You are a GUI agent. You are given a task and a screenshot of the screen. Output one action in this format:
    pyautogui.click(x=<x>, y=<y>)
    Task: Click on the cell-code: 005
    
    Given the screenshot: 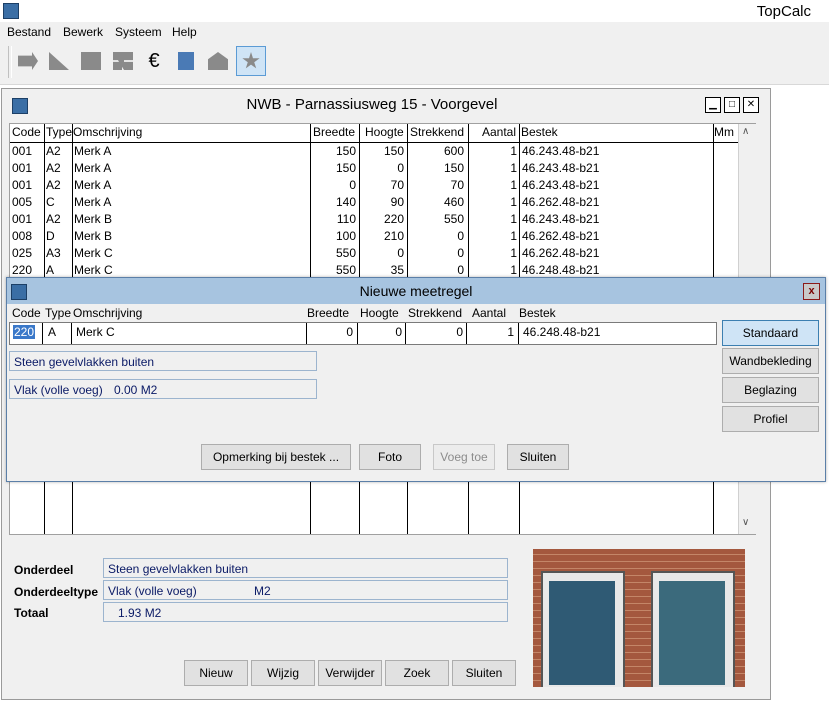 What is the action you would take?
    pyautogui.click(x=27, y=202)
    